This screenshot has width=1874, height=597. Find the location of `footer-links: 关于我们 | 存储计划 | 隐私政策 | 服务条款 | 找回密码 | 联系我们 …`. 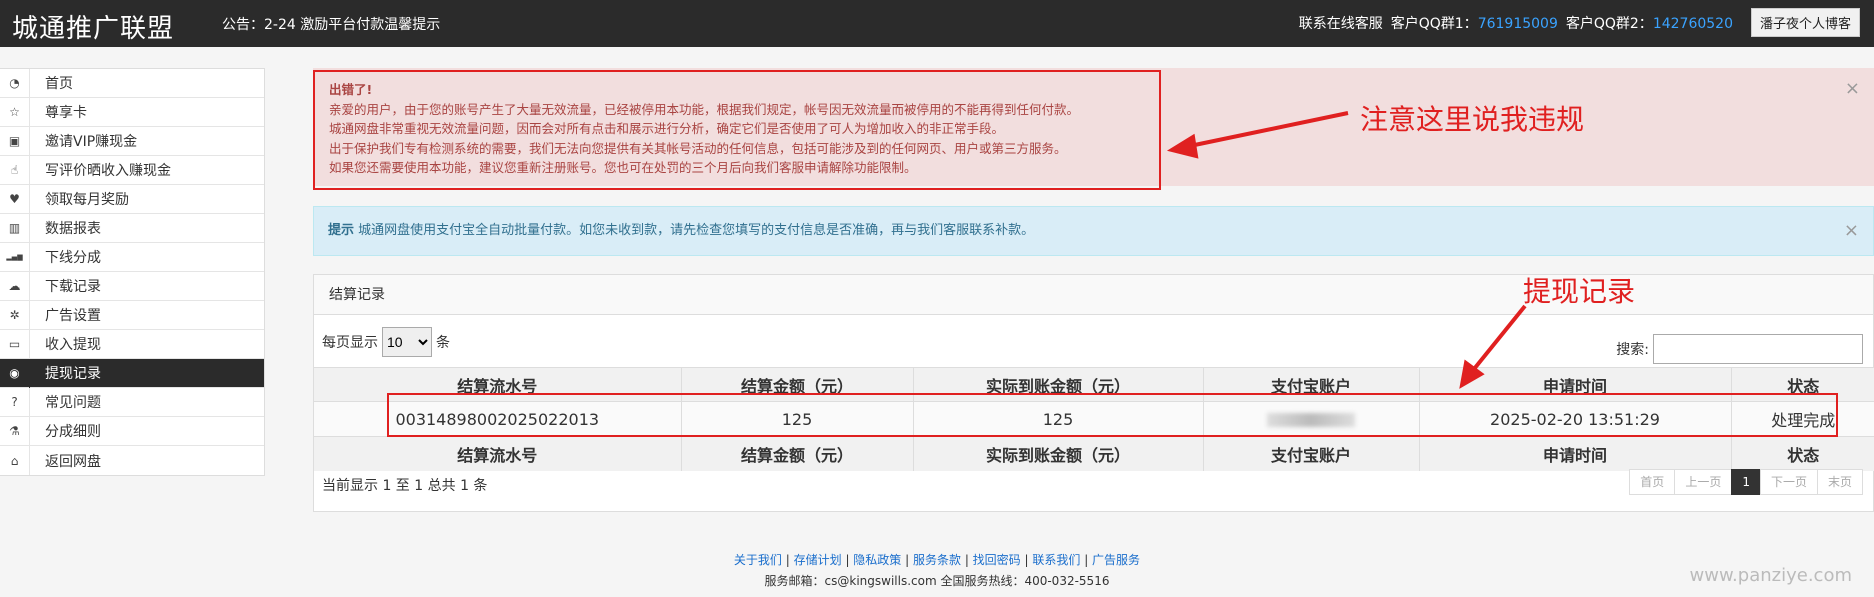

footer-links: 关于我们 | 存储计划 | 隐私政策 | 服务条款 | 找回密码 | 联系我们 … is located at coordinates (937, 560).